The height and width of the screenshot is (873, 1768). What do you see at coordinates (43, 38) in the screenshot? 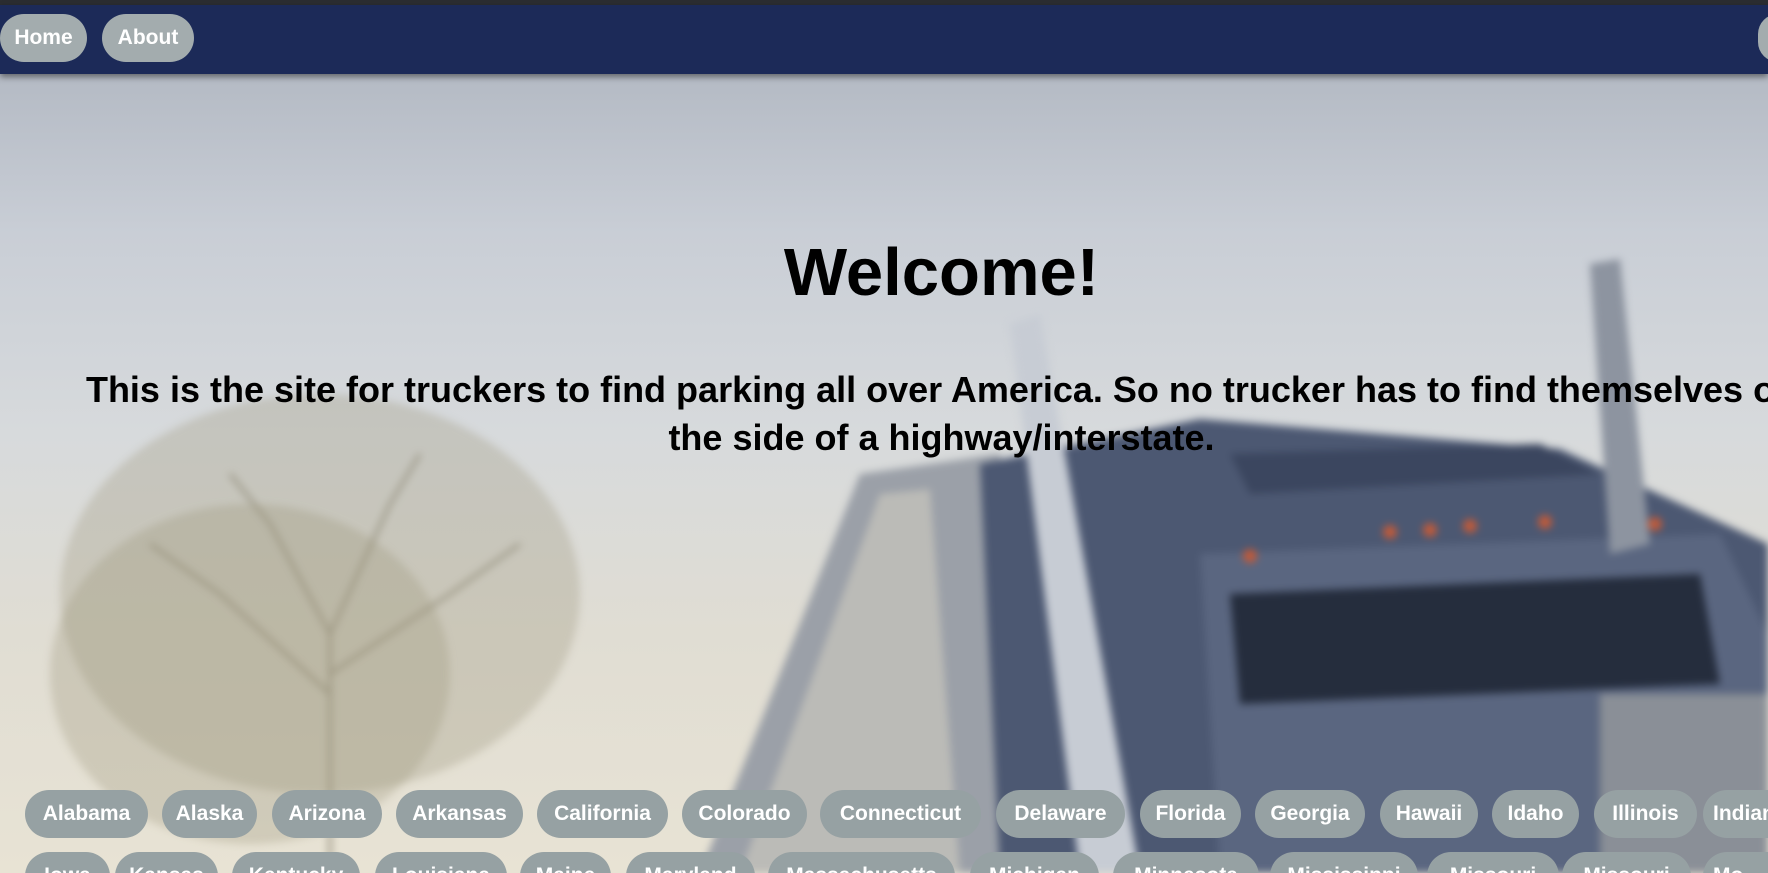
I see `nav-home-button: Home` at bounding box center [43, 38].